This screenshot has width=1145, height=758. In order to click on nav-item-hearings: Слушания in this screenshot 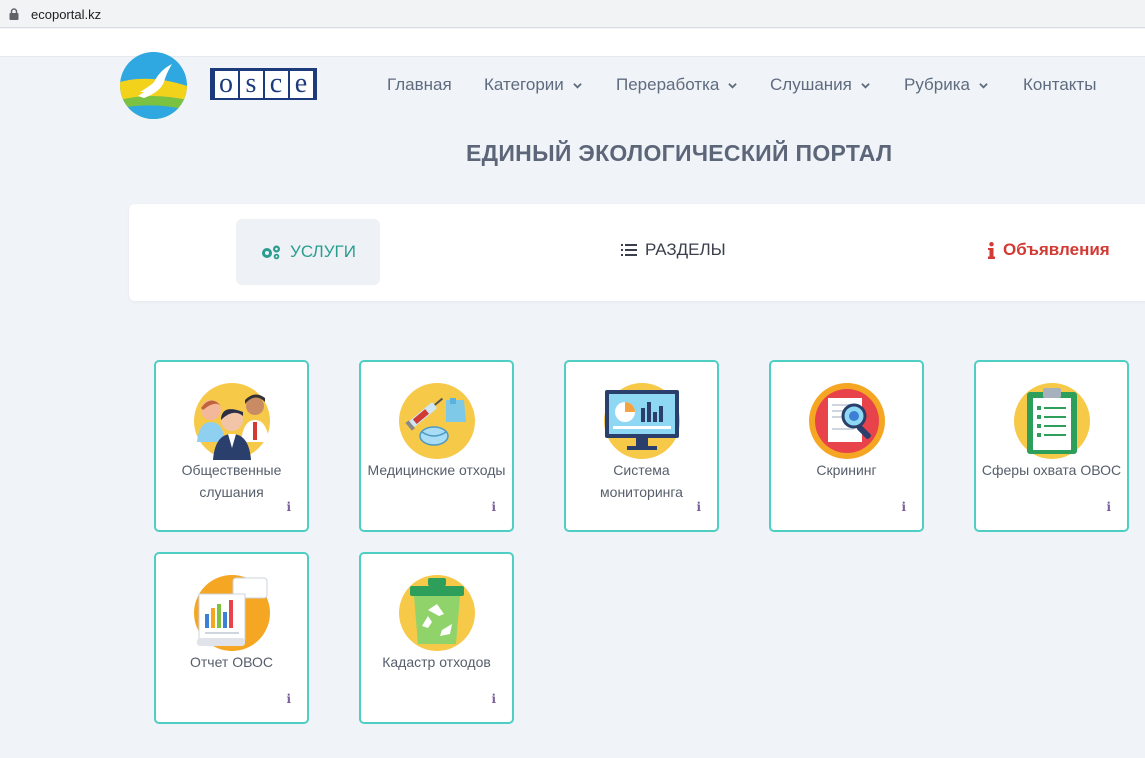, I will do `click(820, 85)`.